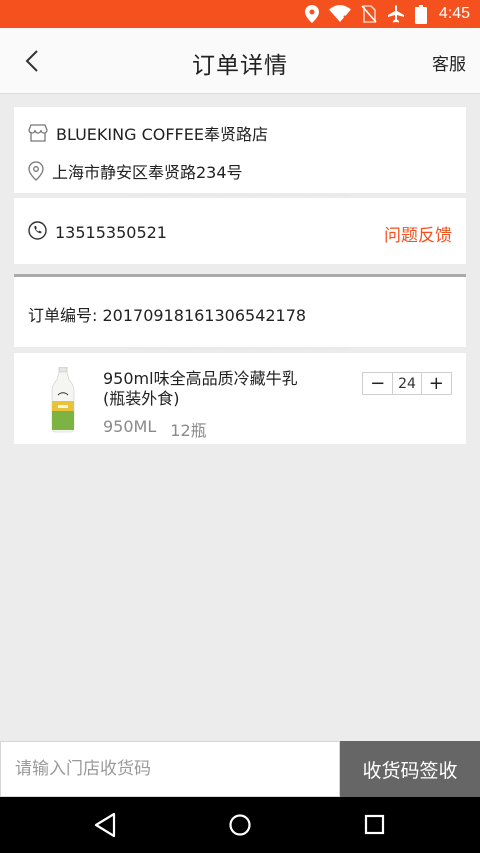 This screenshot has height=853, width=480. Describe the element at coordinates (170, 769) in the screenshot. I see `pickup-code-input` at that location.